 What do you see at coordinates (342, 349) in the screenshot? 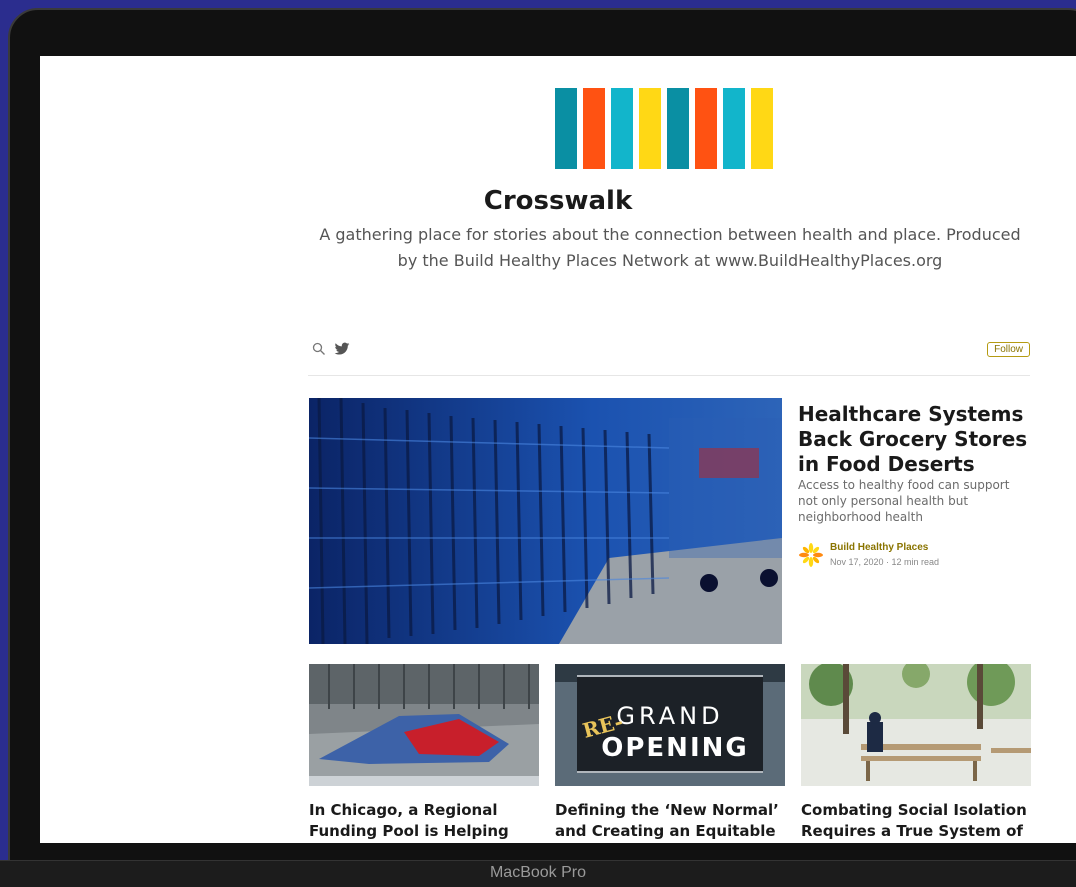
I see `twitter-icon` at bounding box center [342, 349].